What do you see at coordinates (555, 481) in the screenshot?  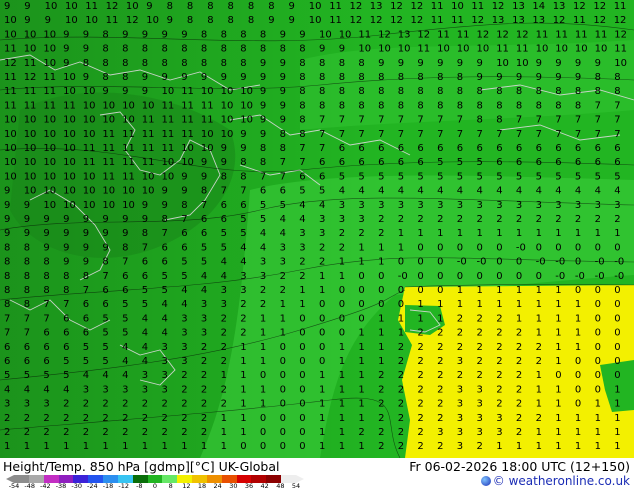 I see `site-credit: © weatheronline.co.uk` at bounding box center [555, 481].